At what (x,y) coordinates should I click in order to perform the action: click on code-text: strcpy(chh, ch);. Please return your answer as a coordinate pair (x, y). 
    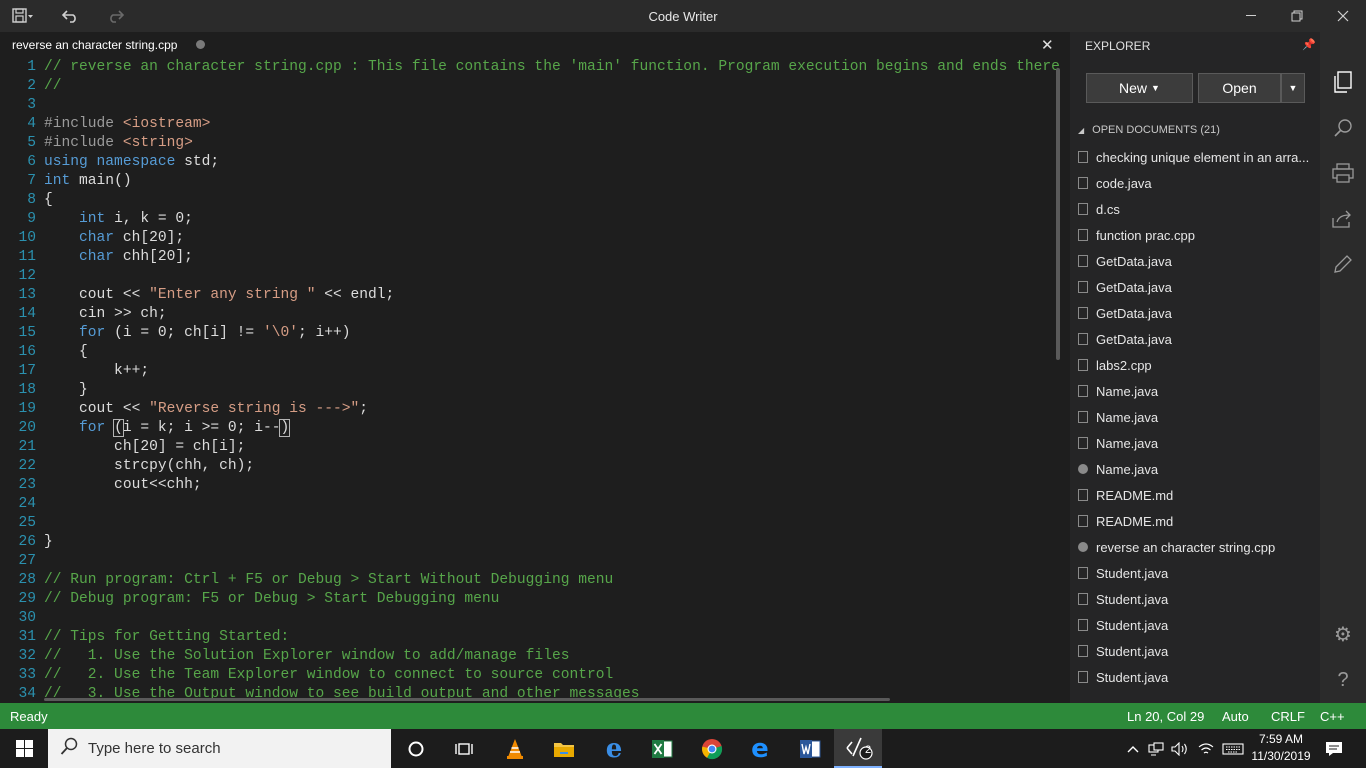
    Looking at the image, I should click on (145, 466).